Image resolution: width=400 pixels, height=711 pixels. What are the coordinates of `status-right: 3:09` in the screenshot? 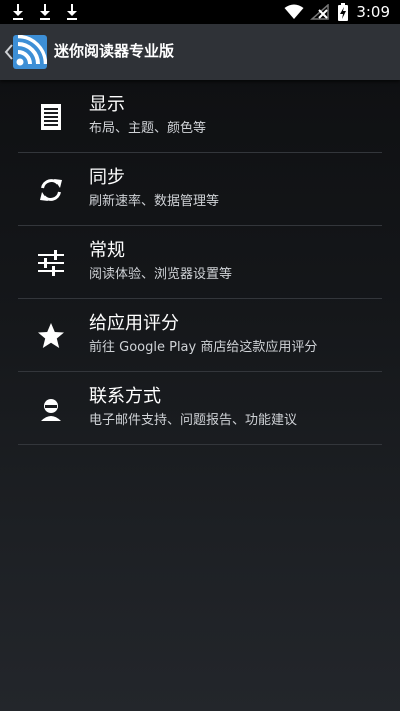 It's located at (337, 12).